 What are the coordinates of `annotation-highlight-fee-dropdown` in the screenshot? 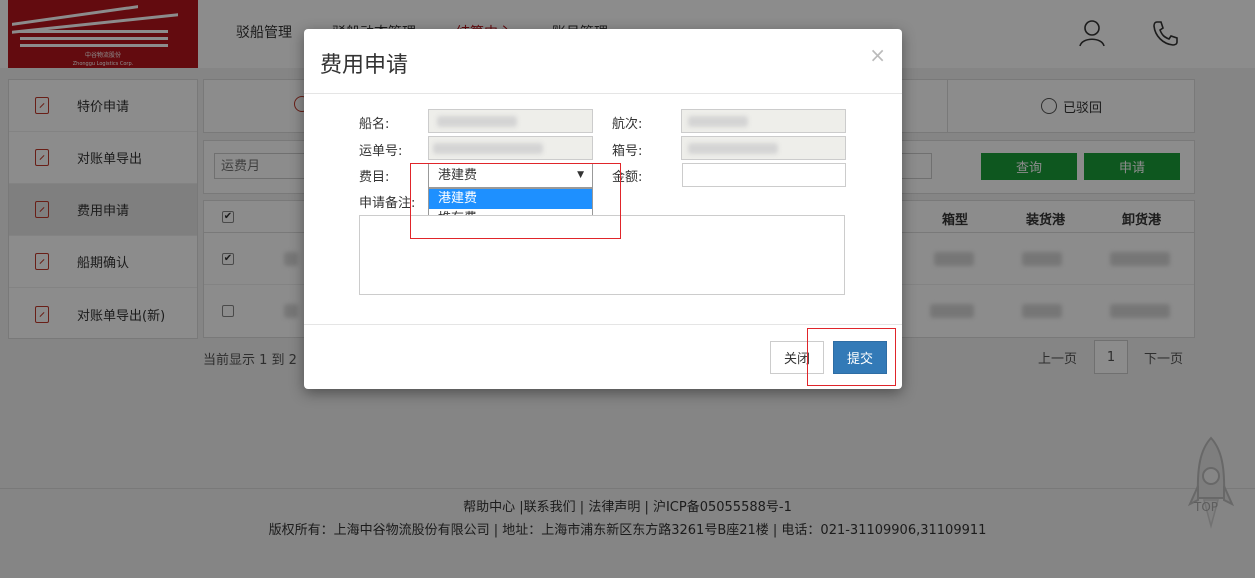 It's located at (515, 201).